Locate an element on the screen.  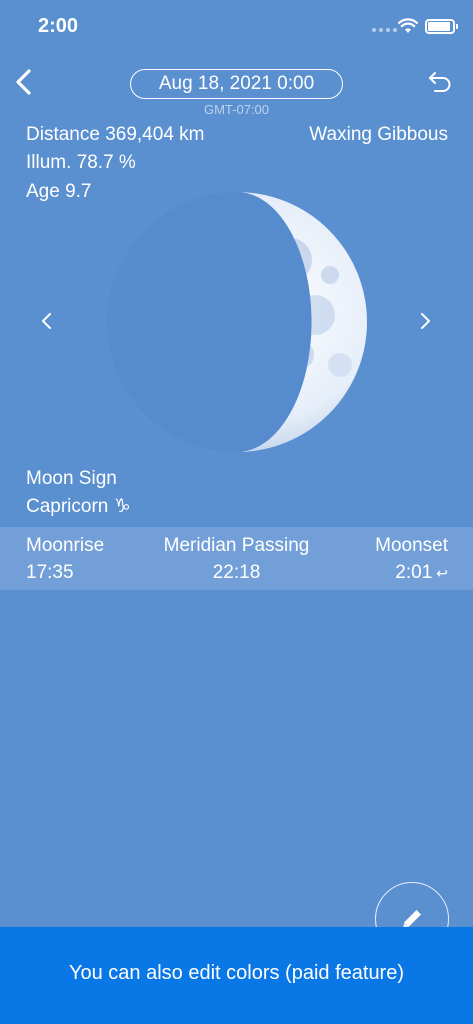
moon-sign-label: Moon Sign is located at coordinates (71, 478).